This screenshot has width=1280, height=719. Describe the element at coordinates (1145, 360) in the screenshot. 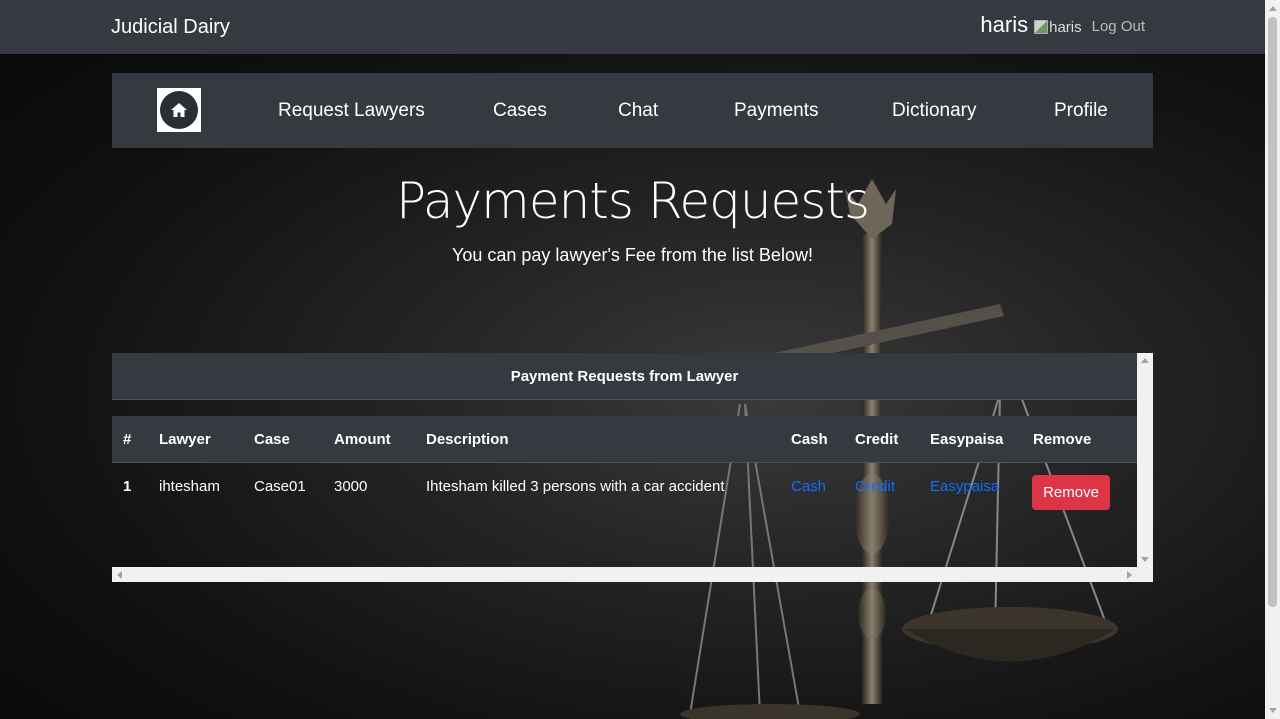

I see `scroll-up-icon` at that location.